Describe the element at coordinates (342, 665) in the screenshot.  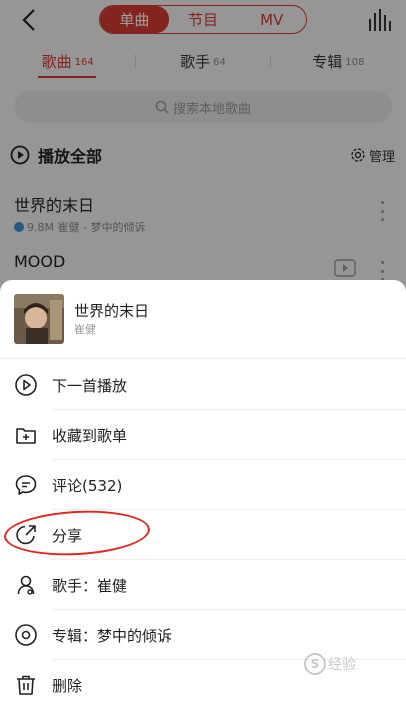
I see `watermark-text: 经验` at that location.